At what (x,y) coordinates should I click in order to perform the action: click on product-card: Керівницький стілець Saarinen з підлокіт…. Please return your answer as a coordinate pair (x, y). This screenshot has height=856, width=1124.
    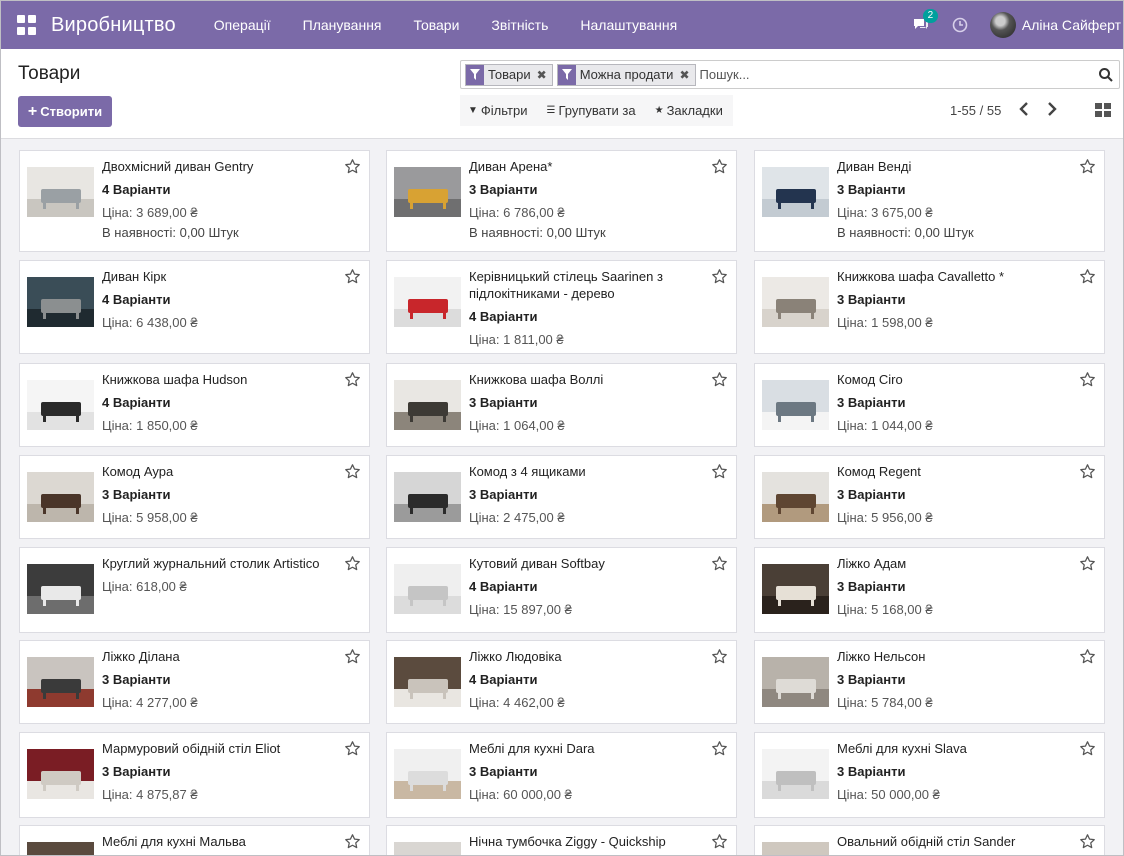
    Looking at the image, I should click on (561, 307).